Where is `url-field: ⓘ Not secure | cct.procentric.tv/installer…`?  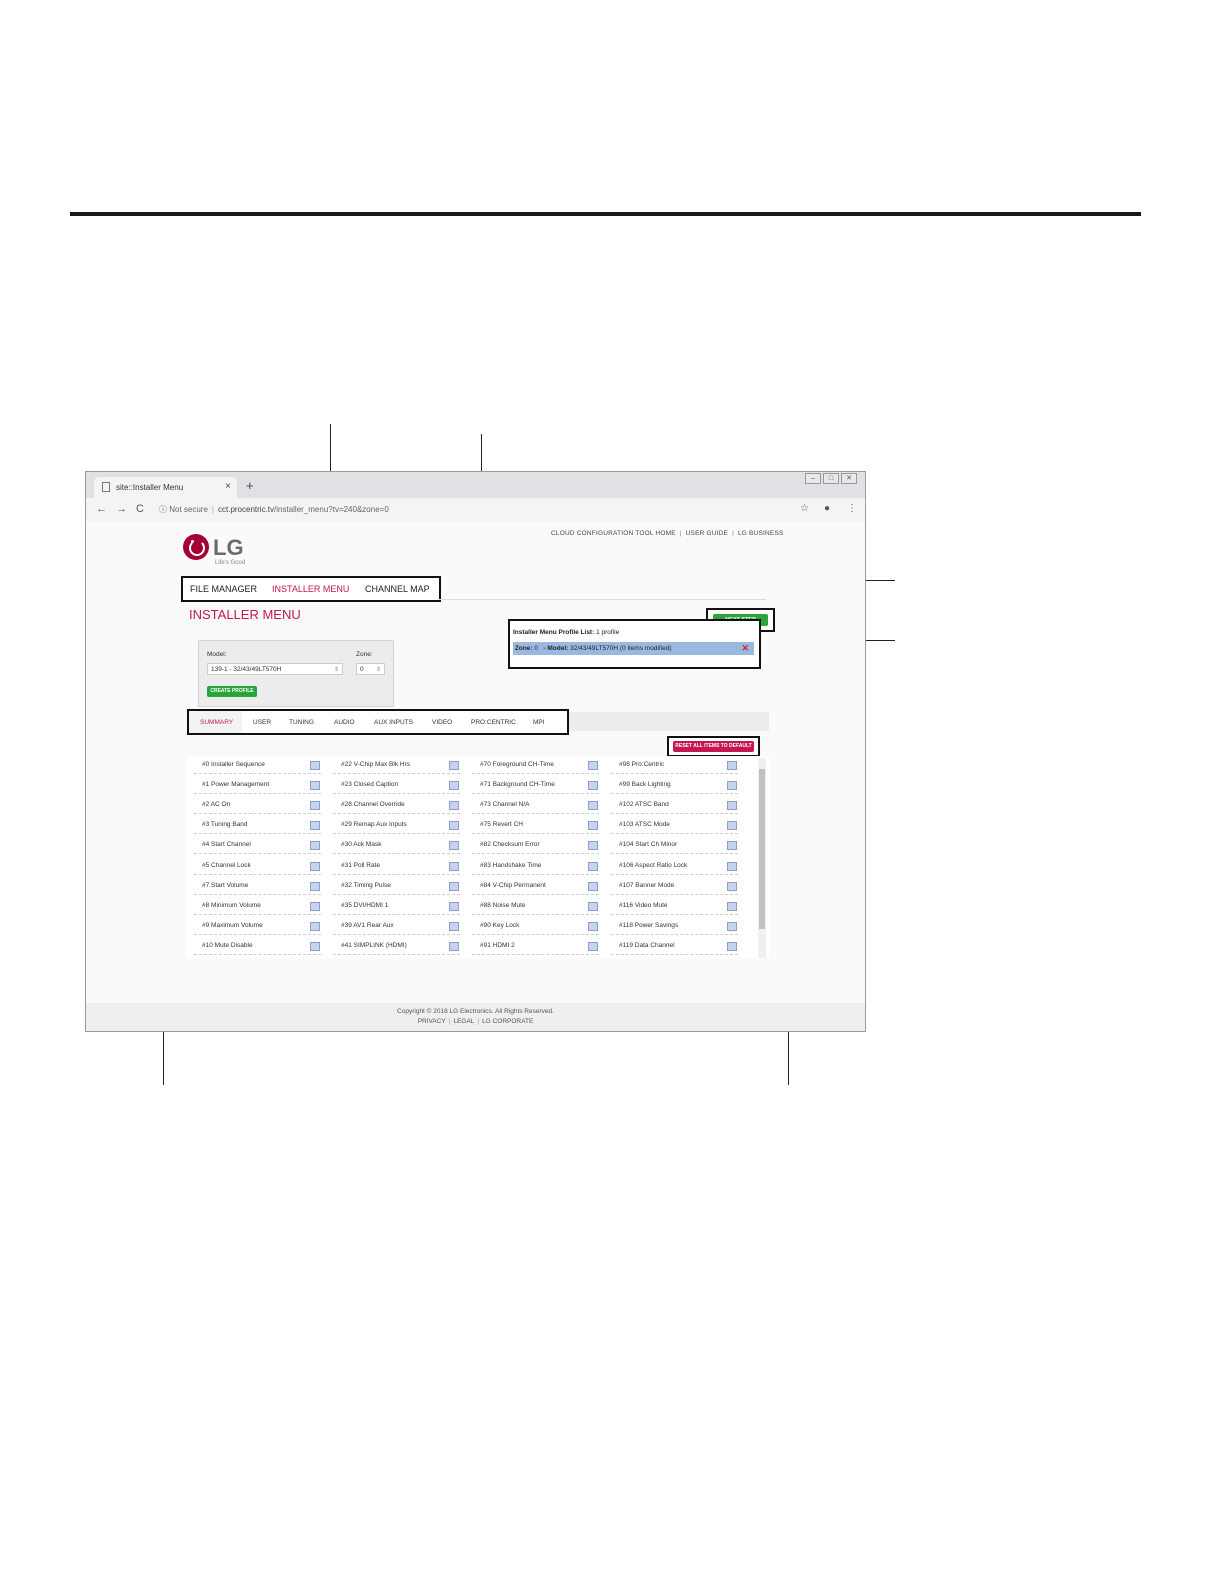
url-field: ⓘ Not secure | cct.procentric.tv/installer… is located at coordinates (474, 510).